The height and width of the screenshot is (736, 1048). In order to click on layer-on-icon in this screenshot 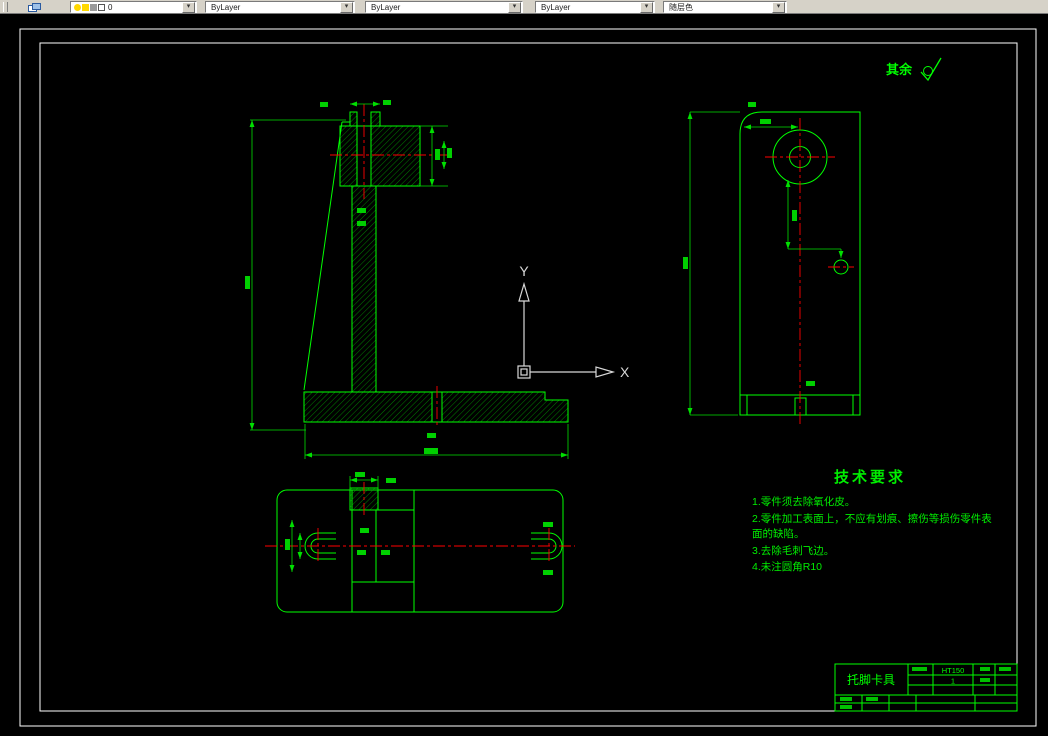, I will do `click(77, 7)`.